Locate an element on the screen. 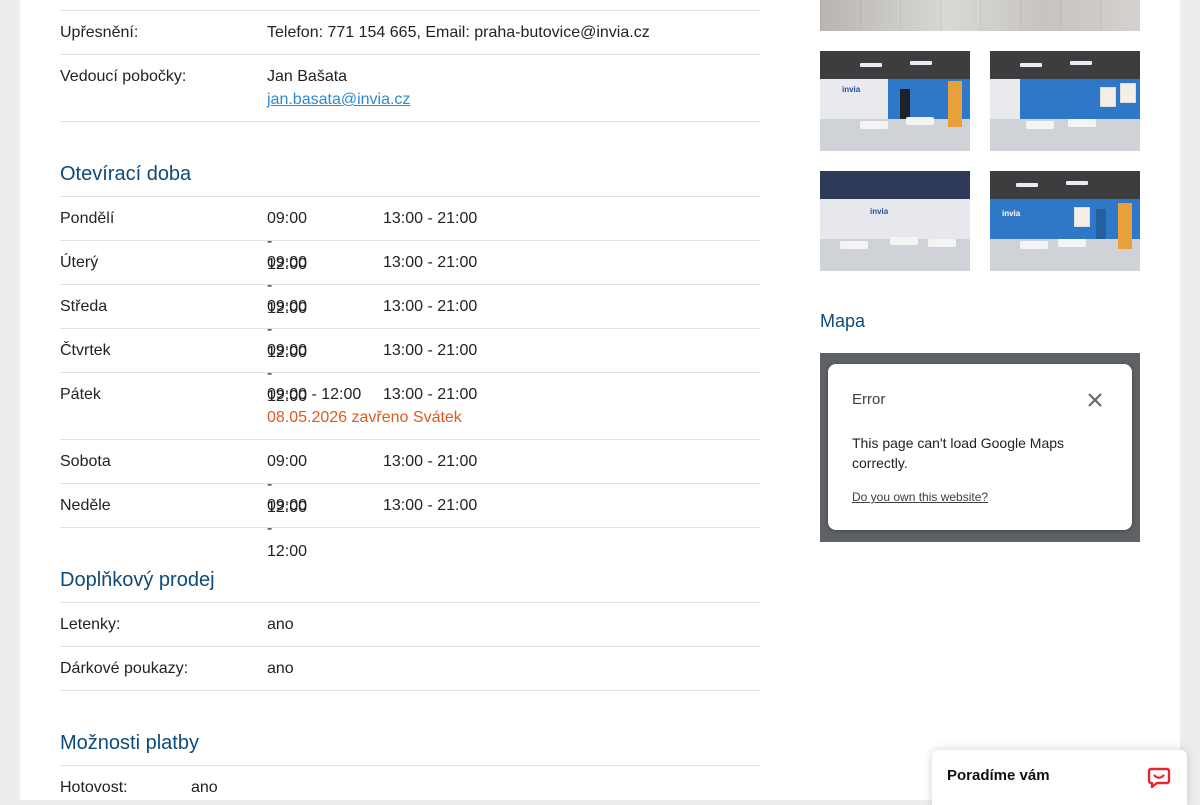 The image size is (1200, 805). payment-row-cash: Hotovost: ano is located at coordinates (410, 782).